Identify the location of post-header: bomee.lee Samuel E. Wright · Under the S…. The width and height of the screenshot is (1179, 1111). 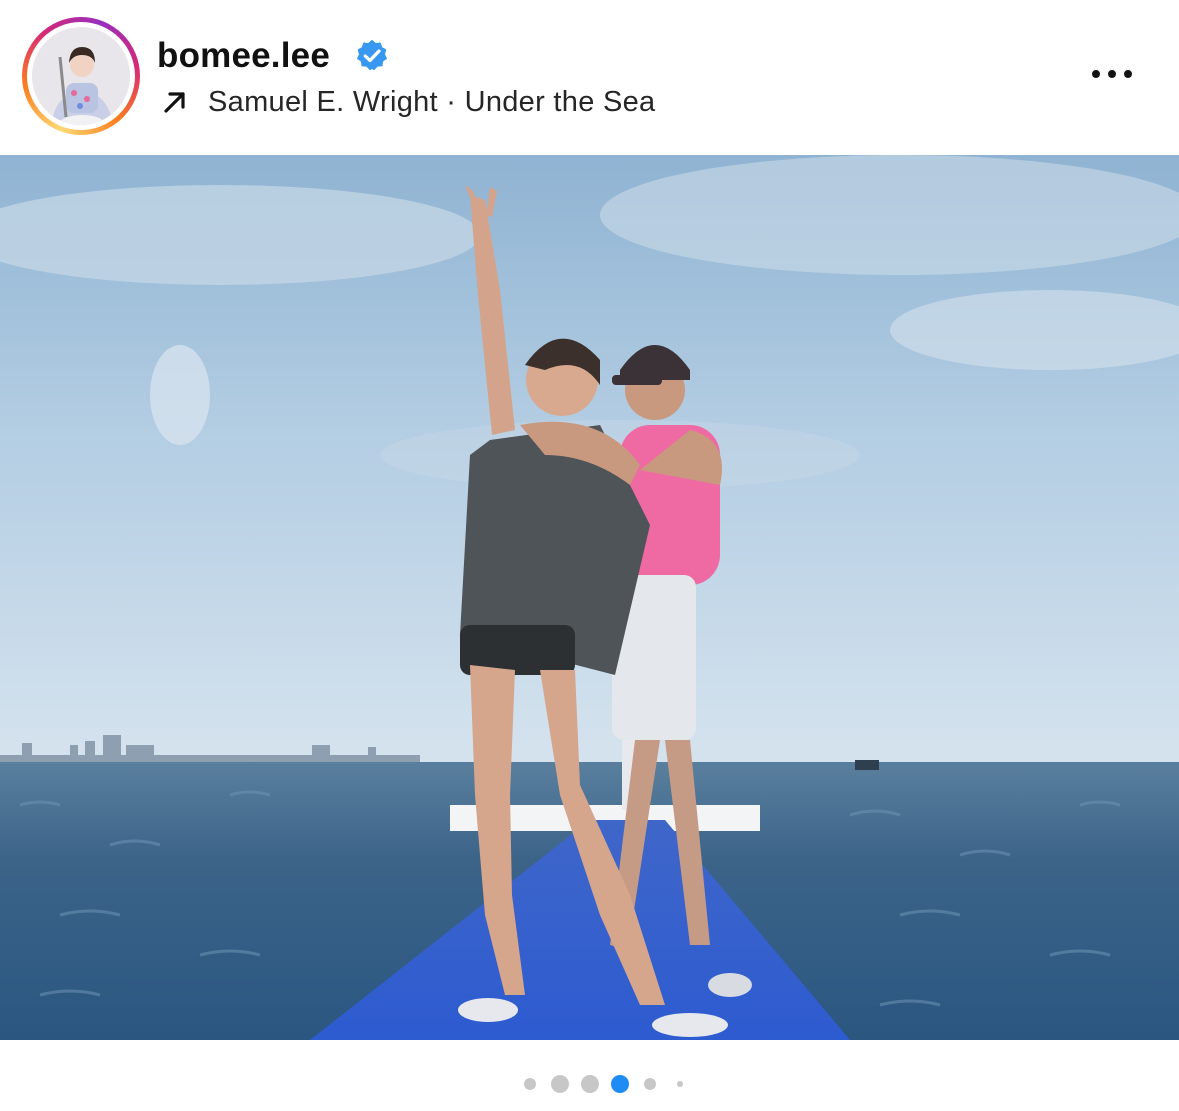
(589, 77).